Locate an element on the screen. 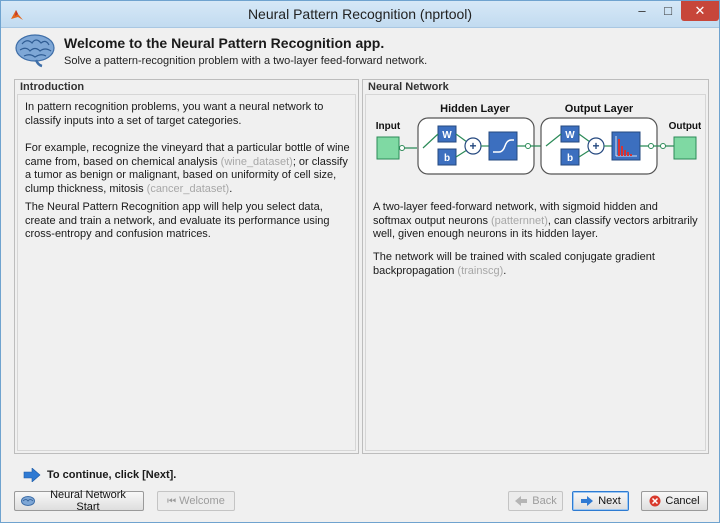 The height and width of the screenshot is (523, 720). skip-back-icon: ⏮ is located at coordinates (171, 501).